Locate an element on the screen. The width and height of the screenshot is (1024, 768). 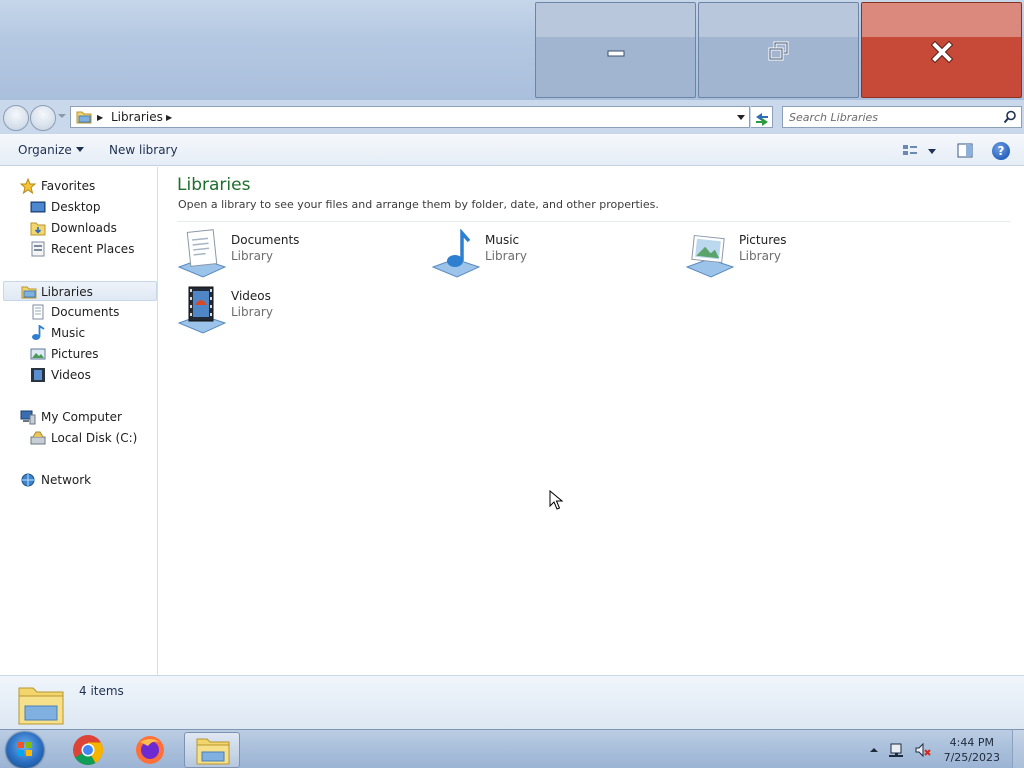
window-title-bar is located at coordinates (512, 50).